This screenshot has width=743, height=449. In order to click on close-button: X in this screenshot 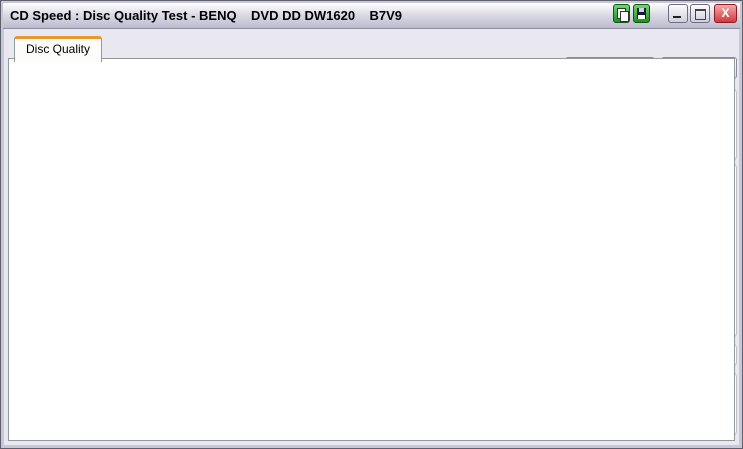, I will do `click(725, 13)`.